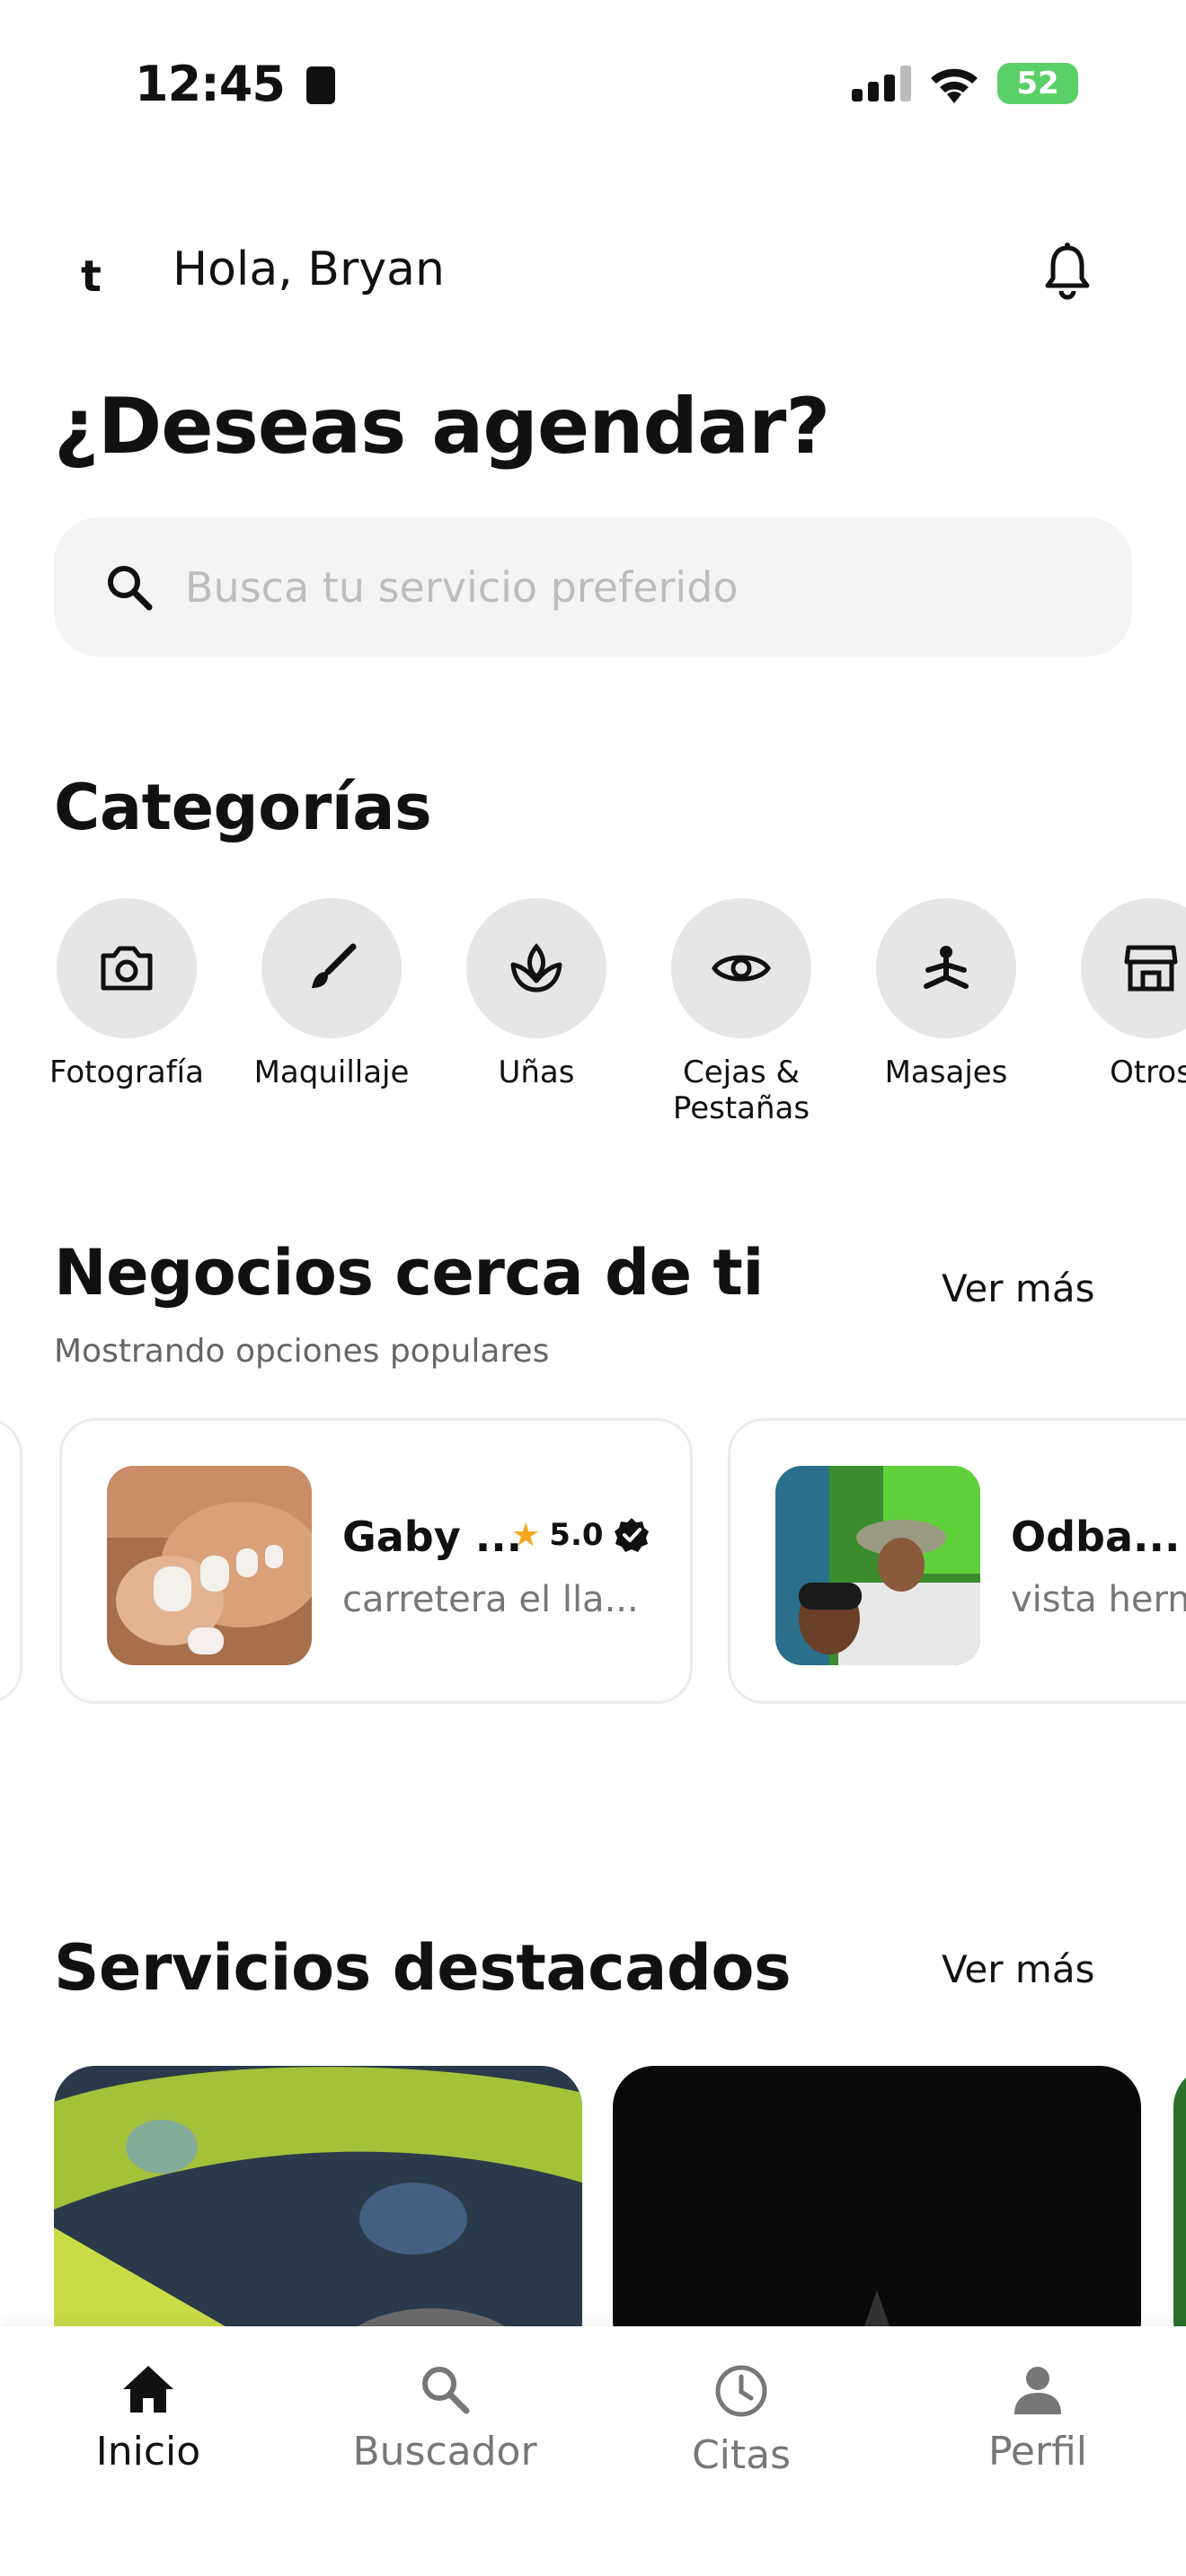 This screenshot has height=2576, width=1186. Describe the element at coordinates (881, 83) in the screenshot. I see `signal-icon` at that location.